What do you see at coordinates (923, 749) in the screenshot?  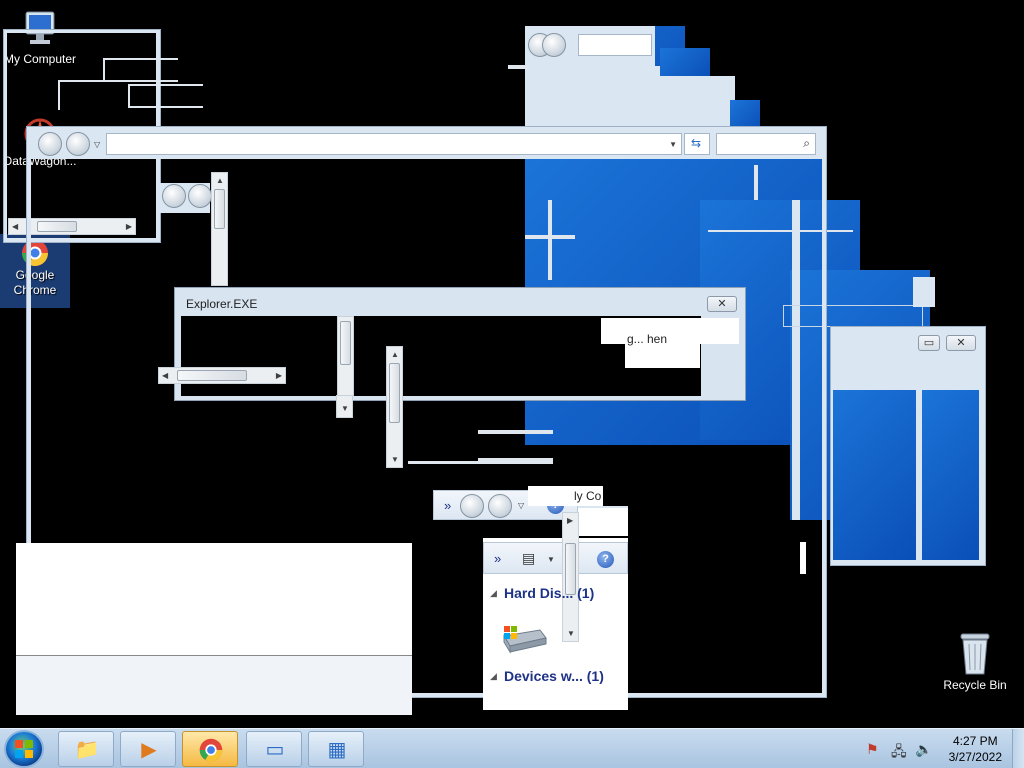 I see `volume-icon: 🔈` at bounding box center [923, 749].